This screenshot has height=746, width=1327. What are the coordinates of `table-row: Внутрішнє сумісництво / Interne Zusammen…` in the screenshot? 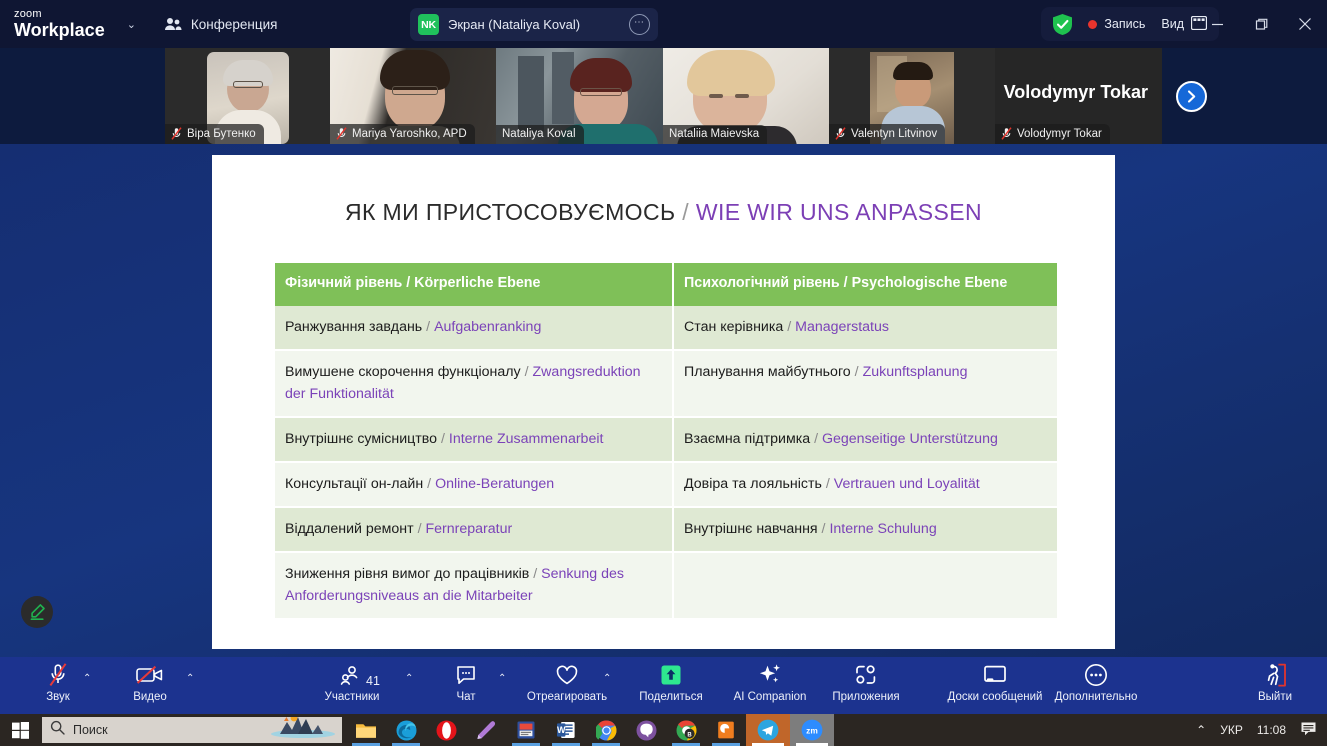 It's located at (666, 439).